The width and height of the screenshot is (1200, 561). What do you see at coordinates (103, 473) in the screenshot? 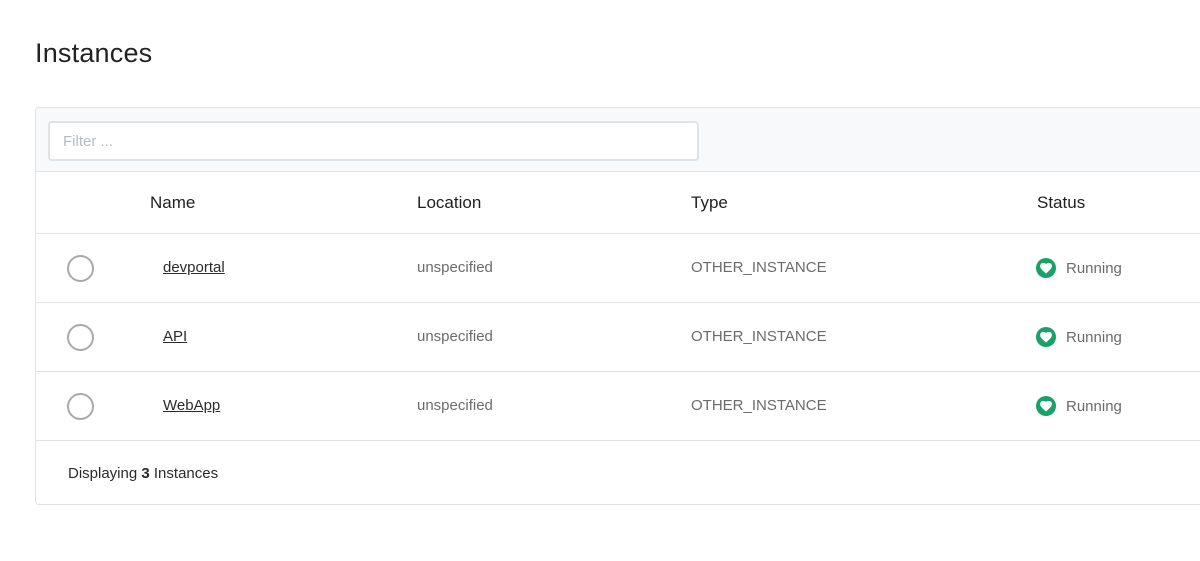
I see `footer-prefix: Displaying` at bounding box center [103, 473].